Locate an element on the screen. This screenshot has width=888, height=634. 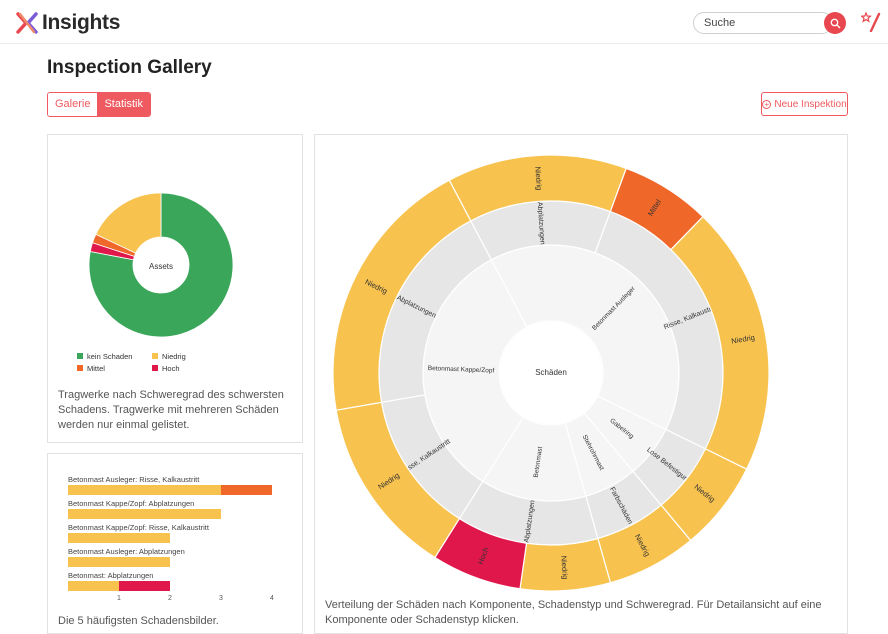
legend-label-mittel: Mittel is located at coordinates (96, 368).